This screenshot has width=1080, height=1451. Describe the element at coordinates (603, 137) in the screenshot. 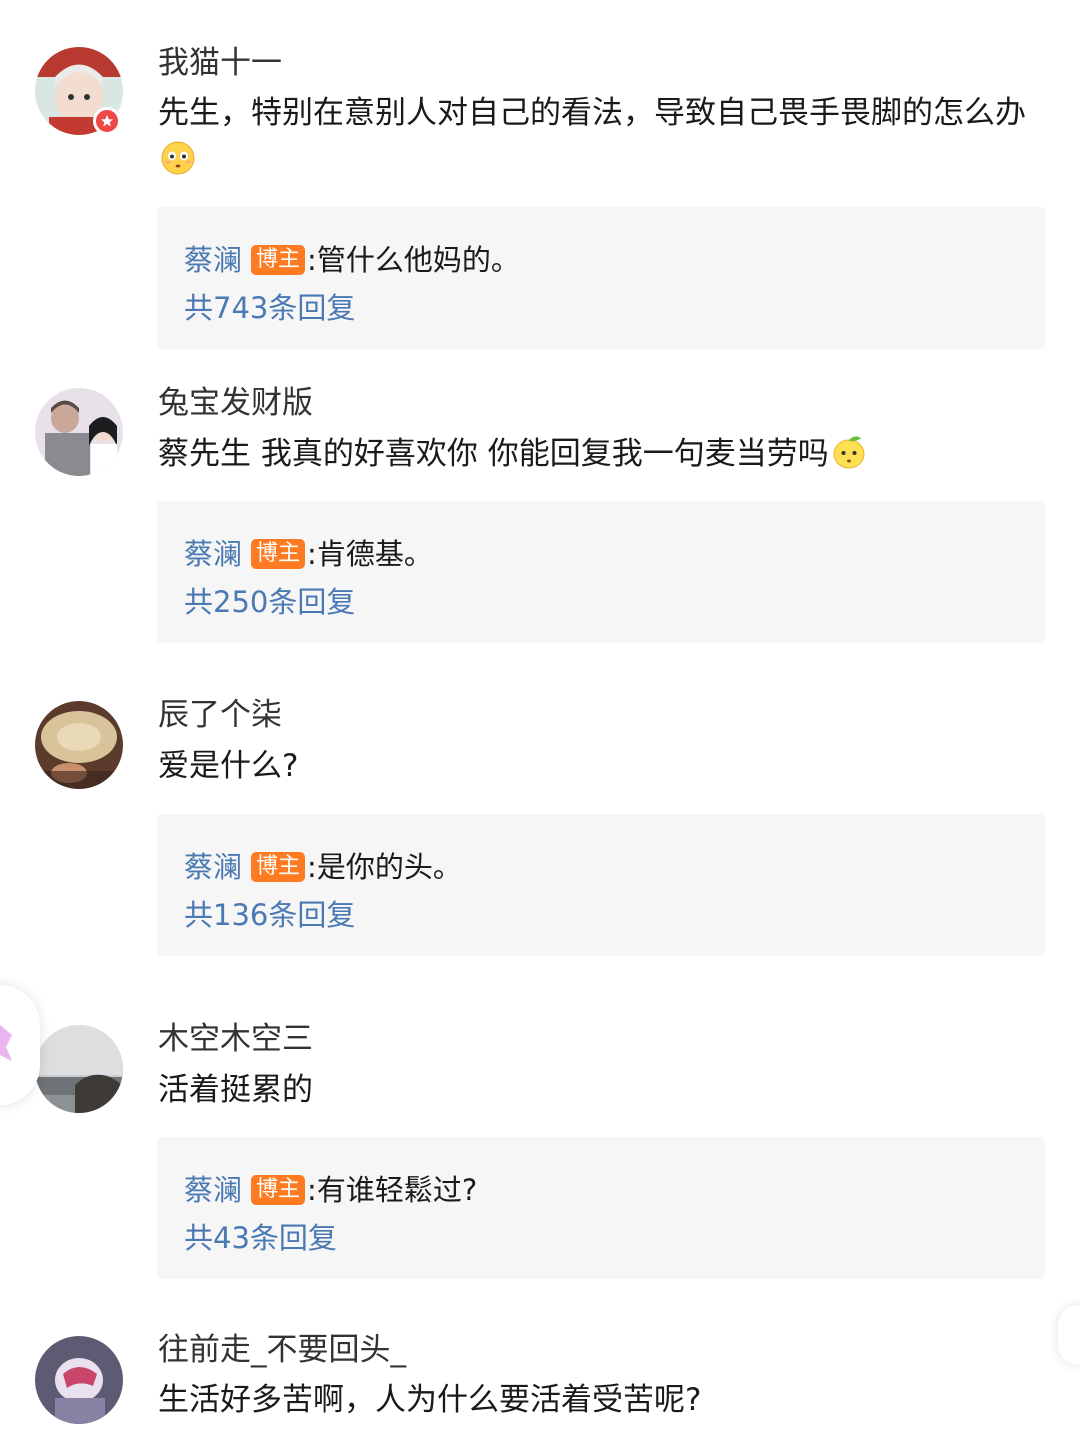

I see `comment-text: 先生，特别在意别人对自己的看法，导致自己畏手畏脚的怎么办` at that location.